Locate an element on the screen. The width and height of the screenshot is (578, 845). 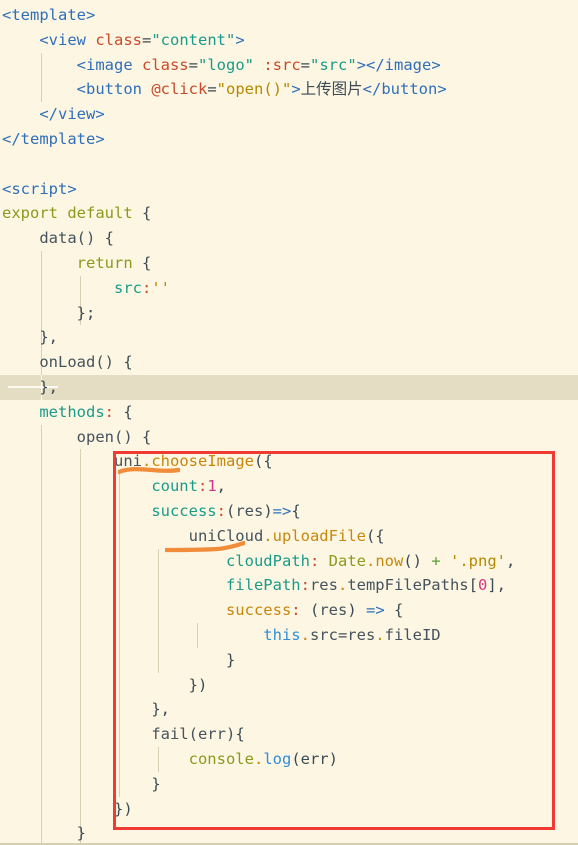
code-line-text: <template> is located at coordinates (48, 15).